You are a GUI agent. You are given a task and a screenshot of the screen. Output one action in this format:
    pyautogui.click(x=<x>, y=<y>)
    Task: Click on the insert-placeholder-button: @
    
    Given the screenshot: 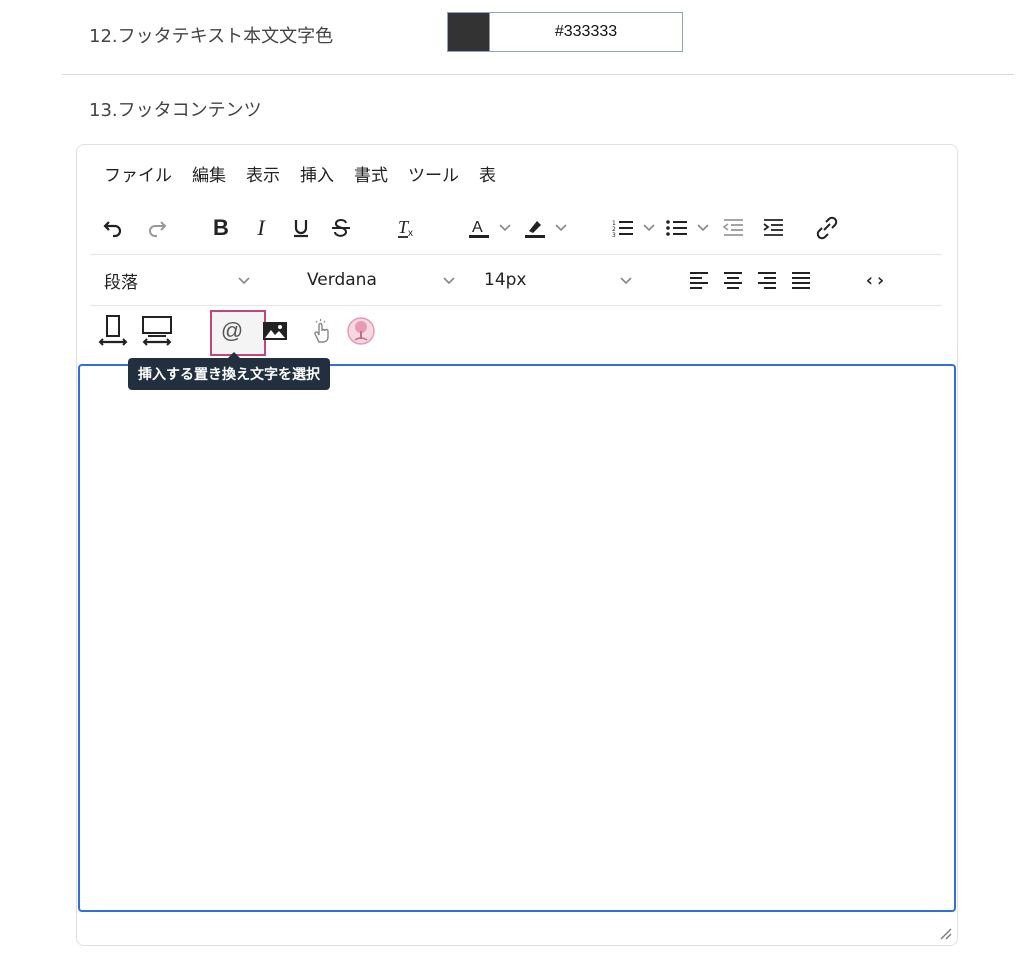 What is the action you would take?
    pyautogui.click(x=232, y=331)
    